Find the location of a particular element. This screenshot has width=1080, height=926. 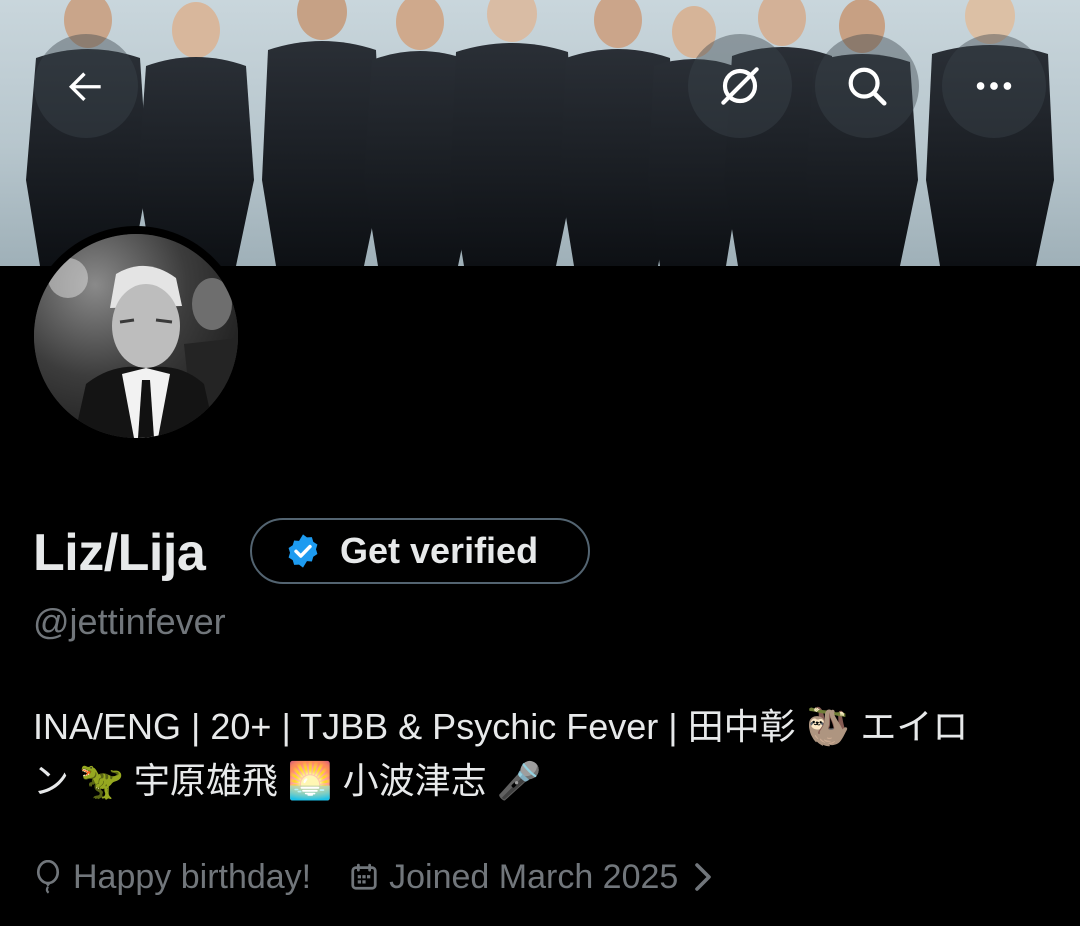

calendar-icon is located at coordinates (364, 876).